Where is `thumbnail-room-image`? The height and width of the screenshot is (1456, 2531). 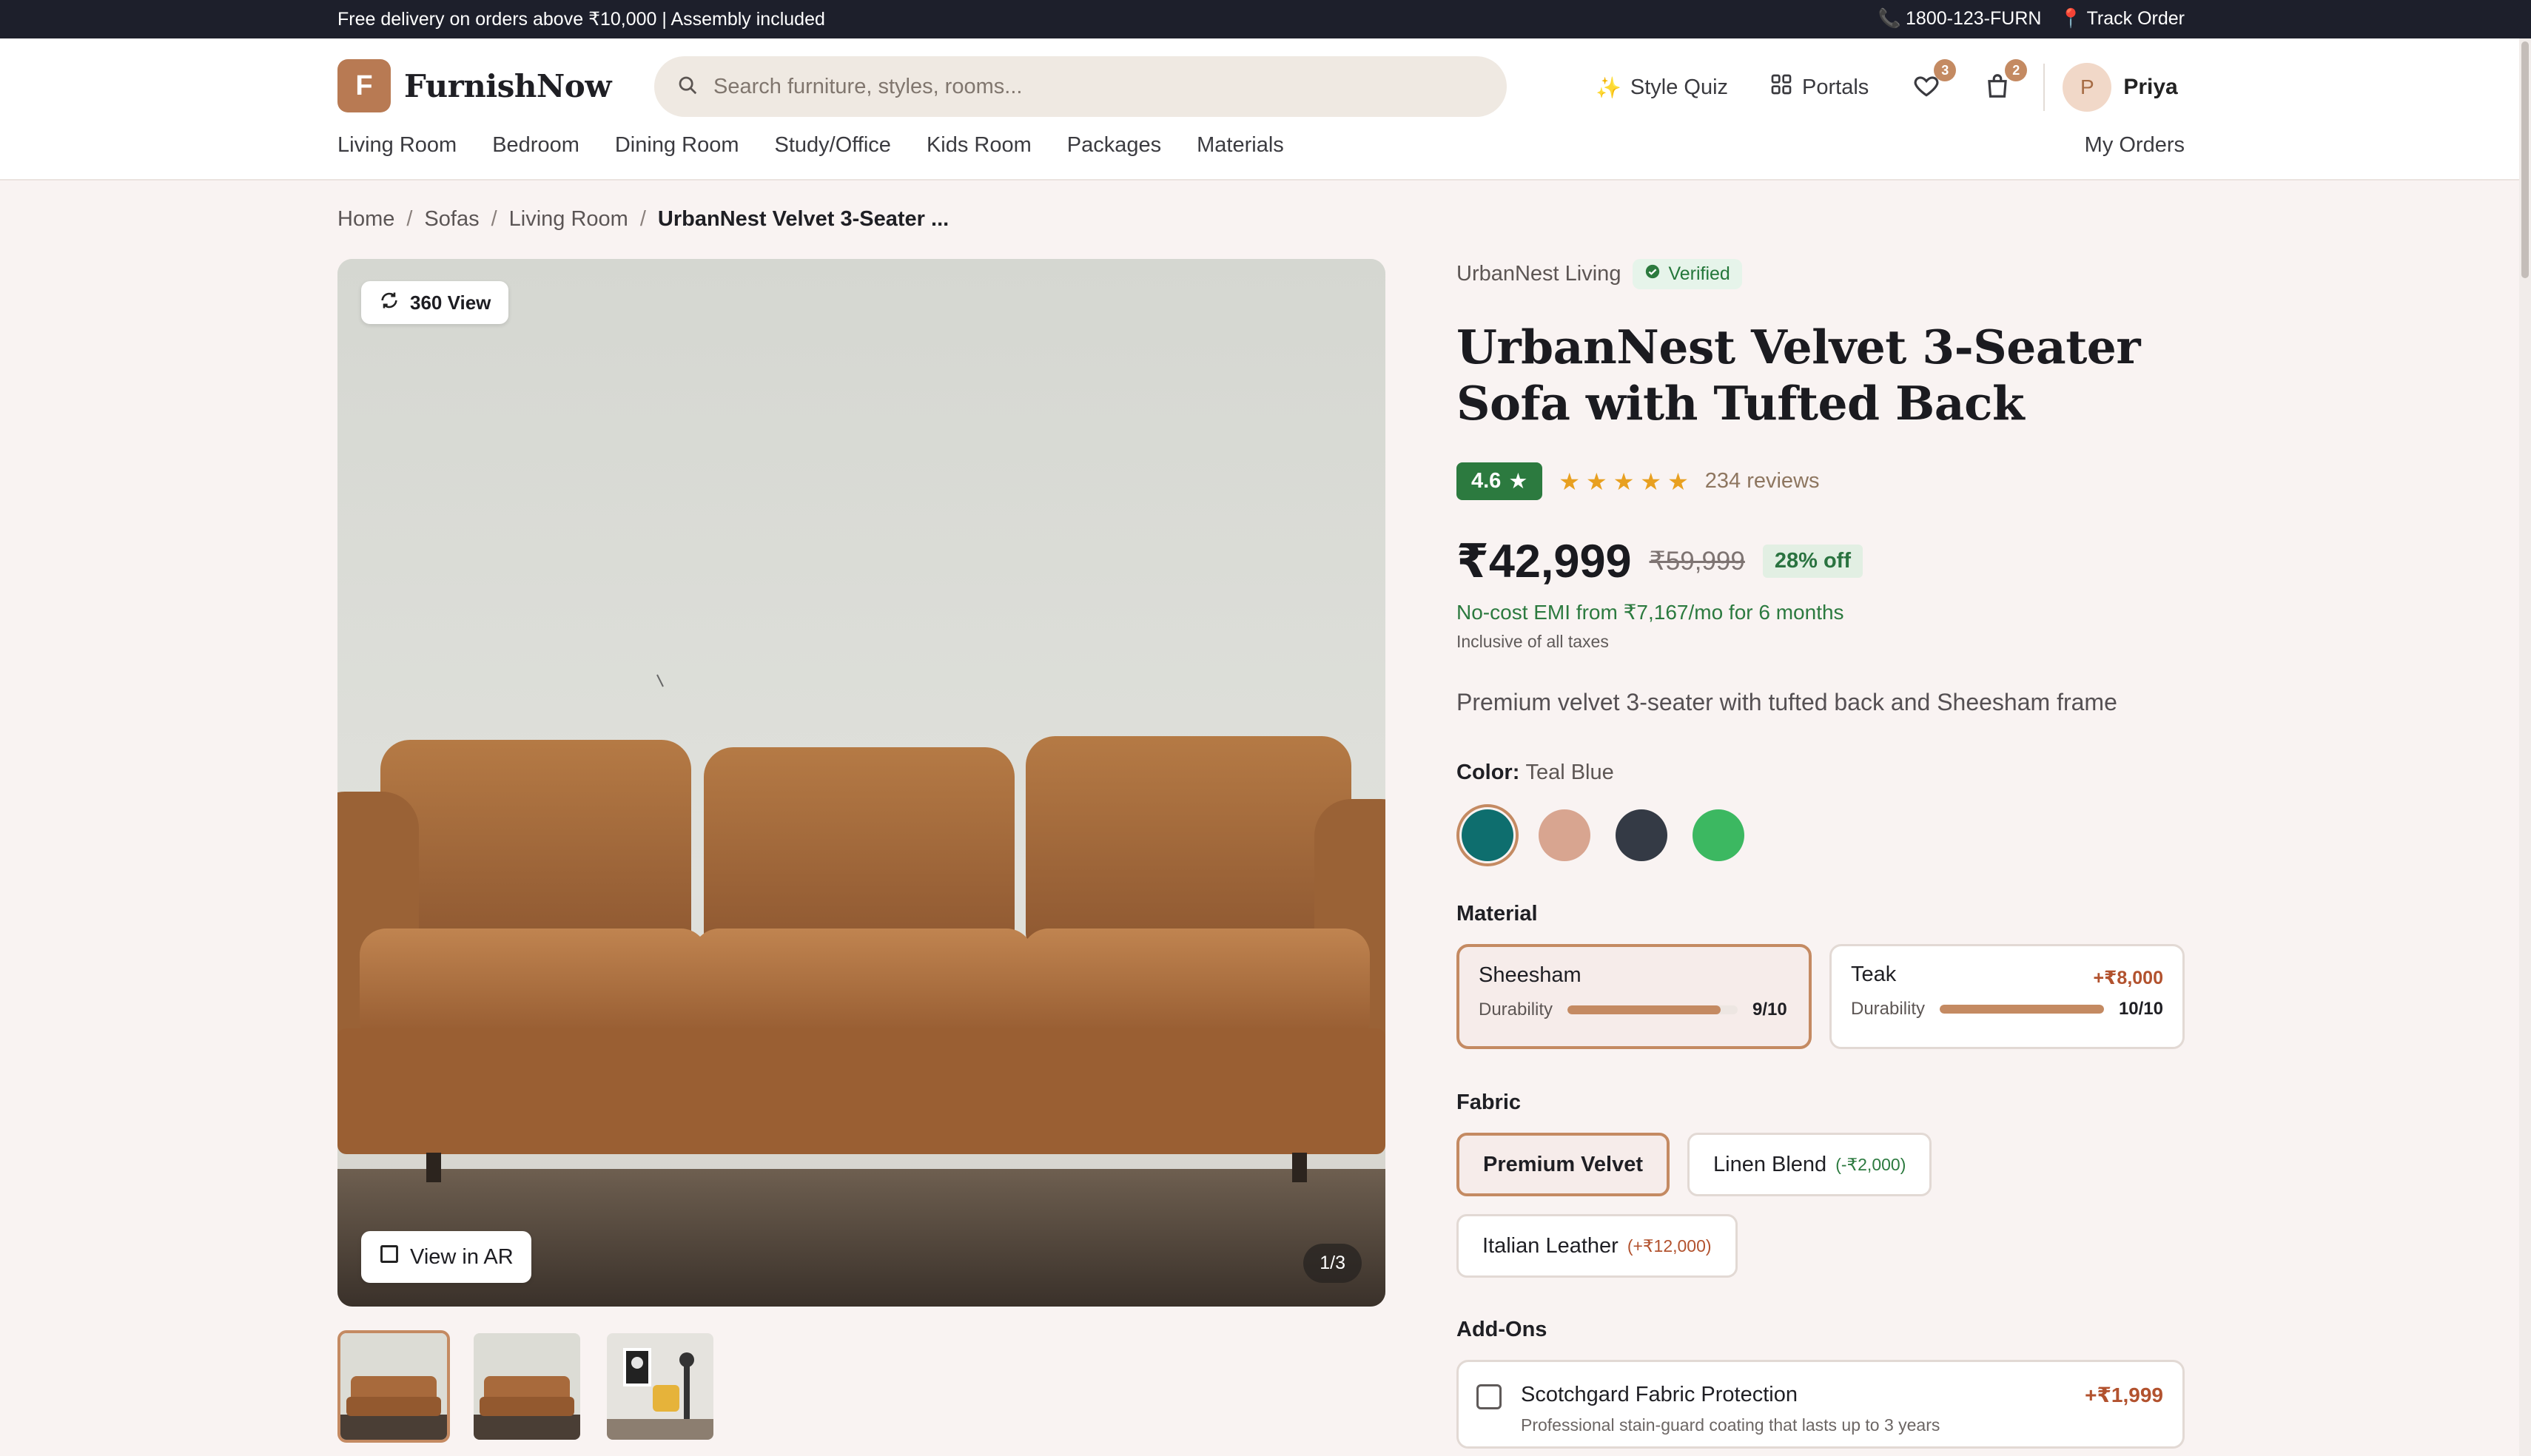 thumbnail-room-image is located at coordinates (660, 1386).